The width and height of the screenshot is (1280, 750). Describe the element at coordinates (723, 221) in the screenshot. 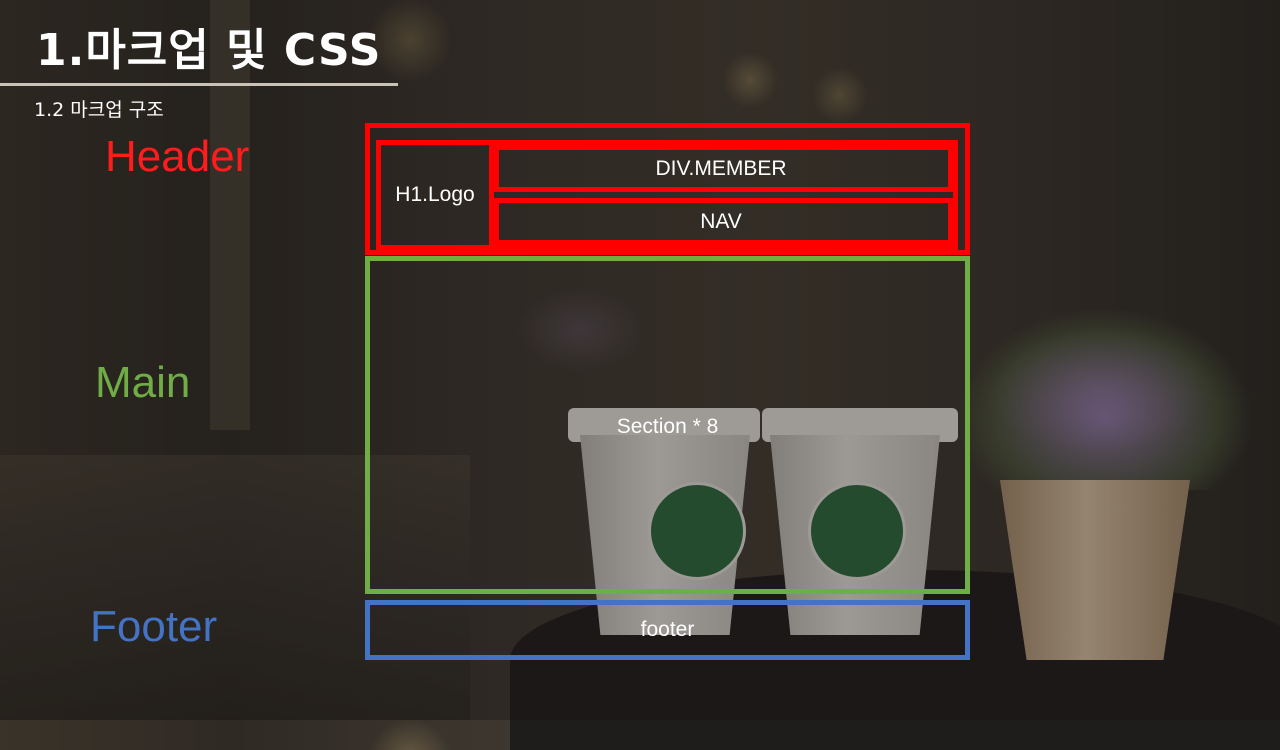

I see `nav-box: NAV` at that location.